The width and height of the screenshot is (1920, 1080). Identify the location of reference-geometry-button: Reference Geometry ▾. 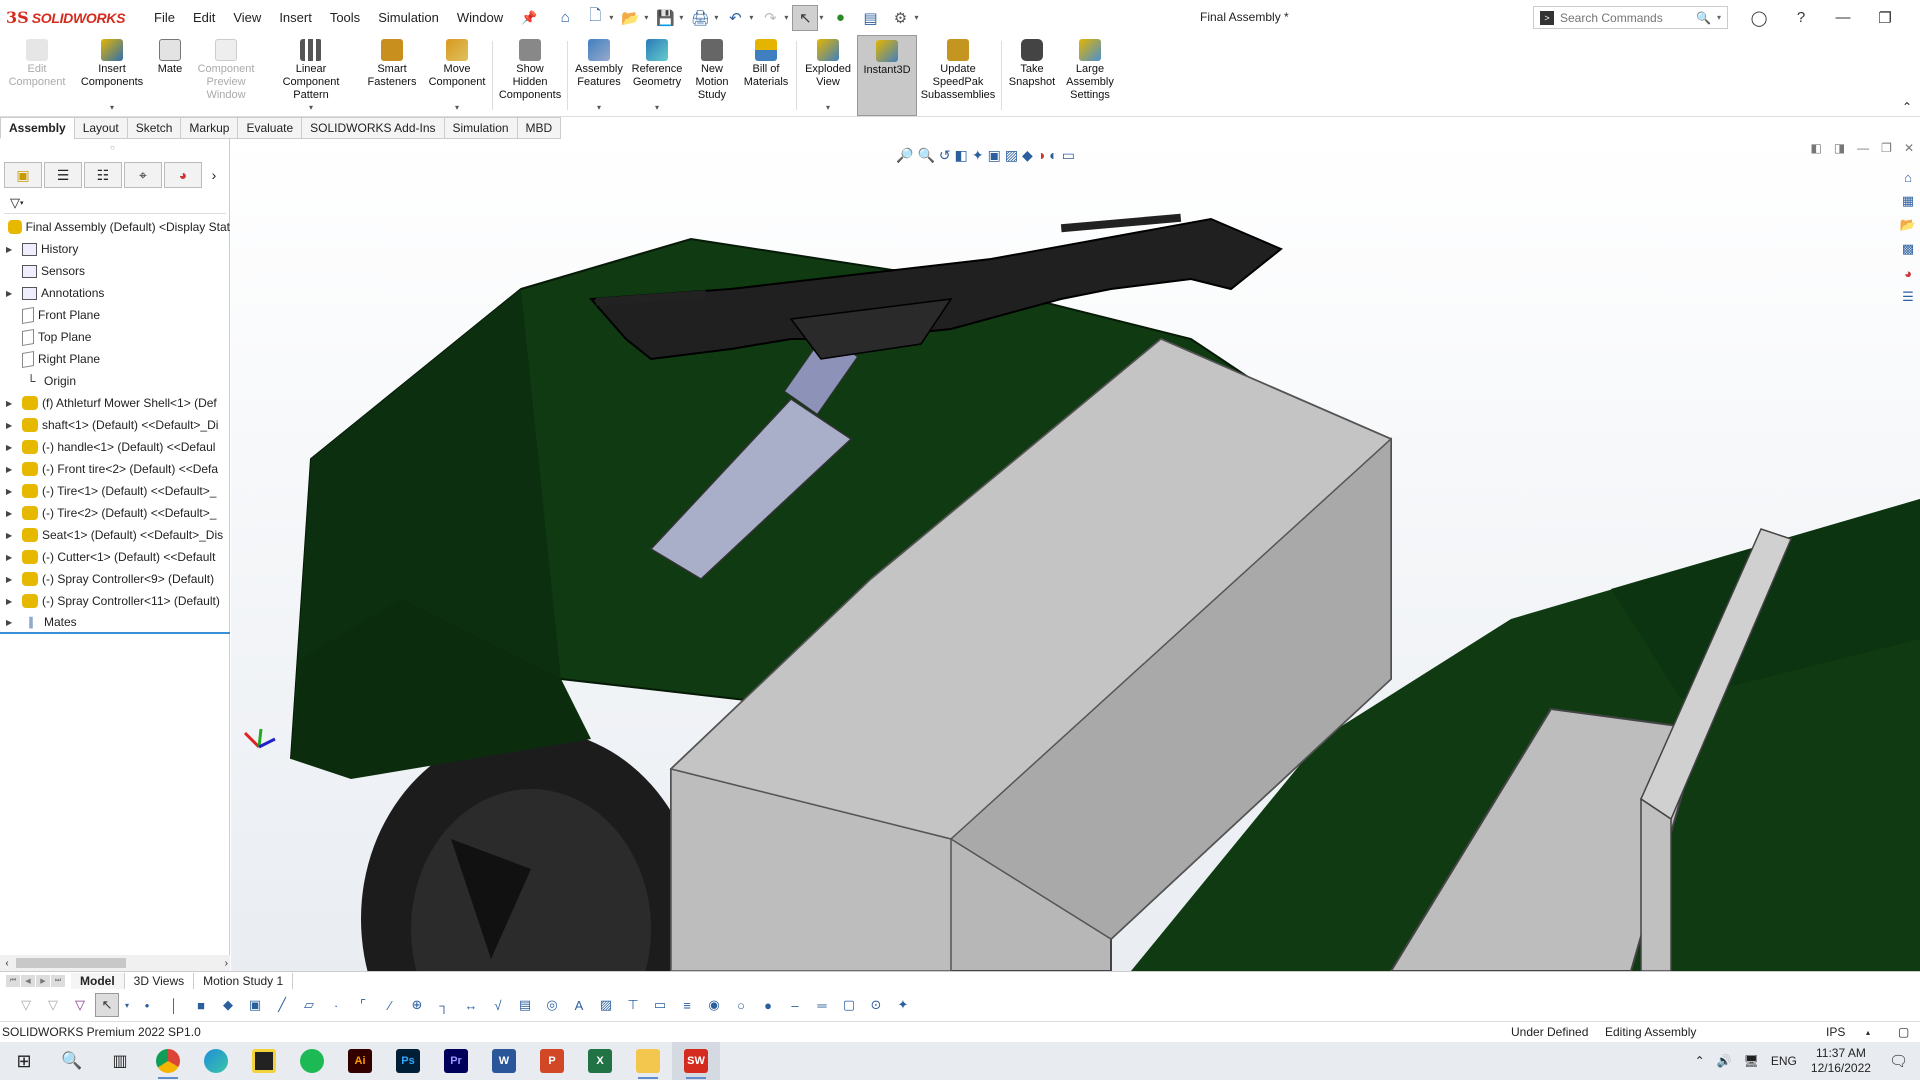
(657, 75).